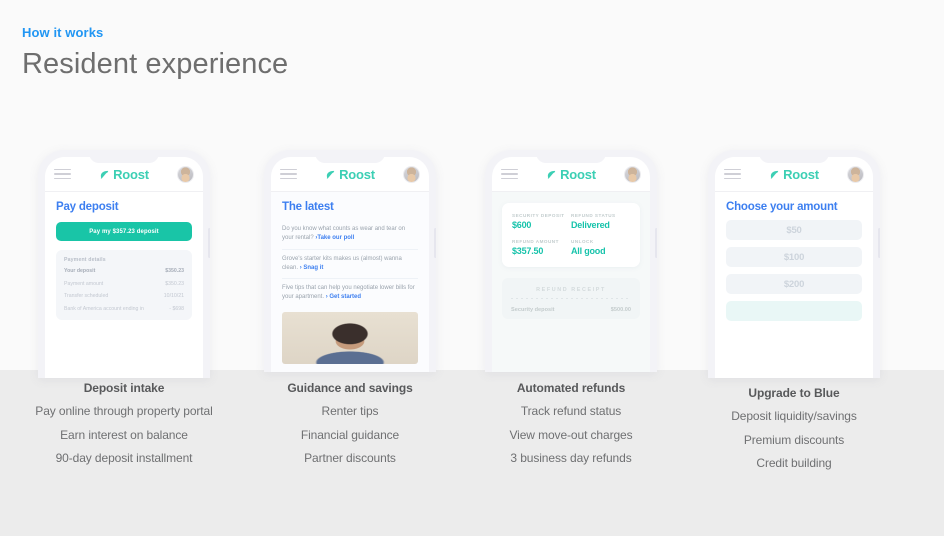 The height and width of the screenshot is (536, 944). What do you see at coordinates (794, 393) in the screenshot?
I see `caption-title: Upgrade to Blue` at bounding box center [794, 393].